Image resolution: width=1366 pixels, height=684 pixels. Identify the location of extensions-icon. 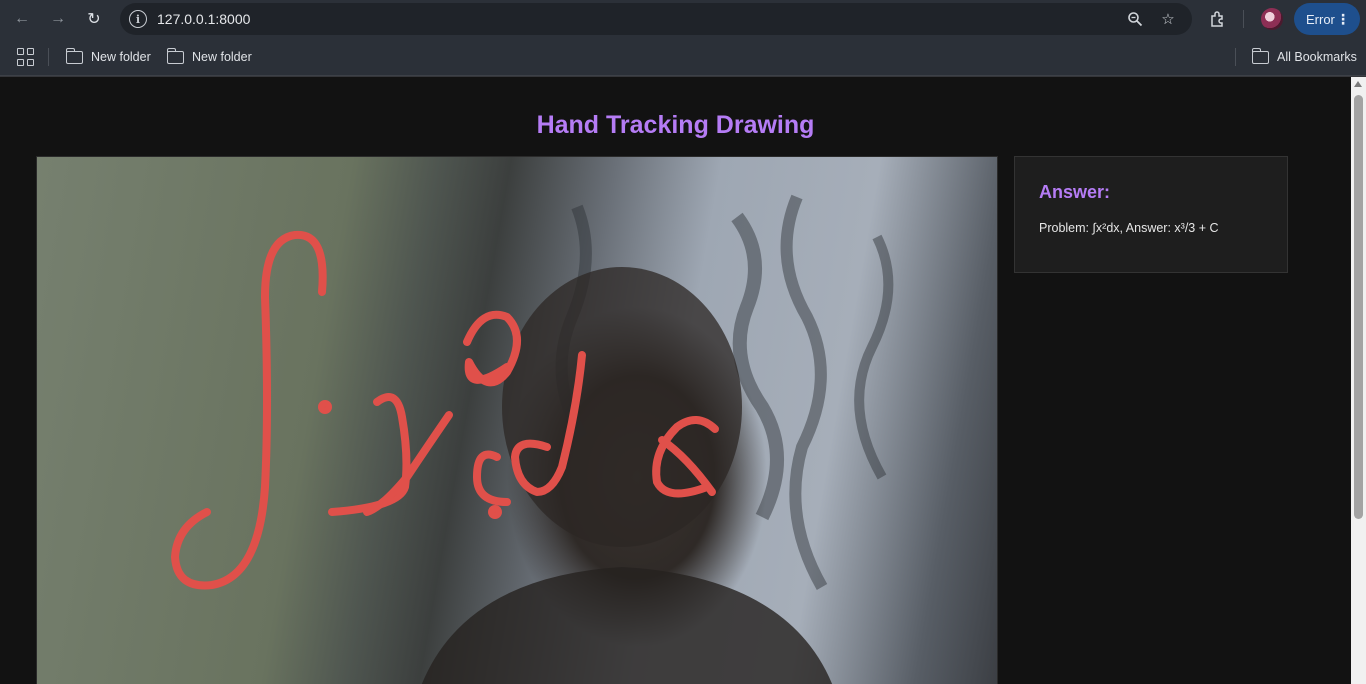
(1218, 19).